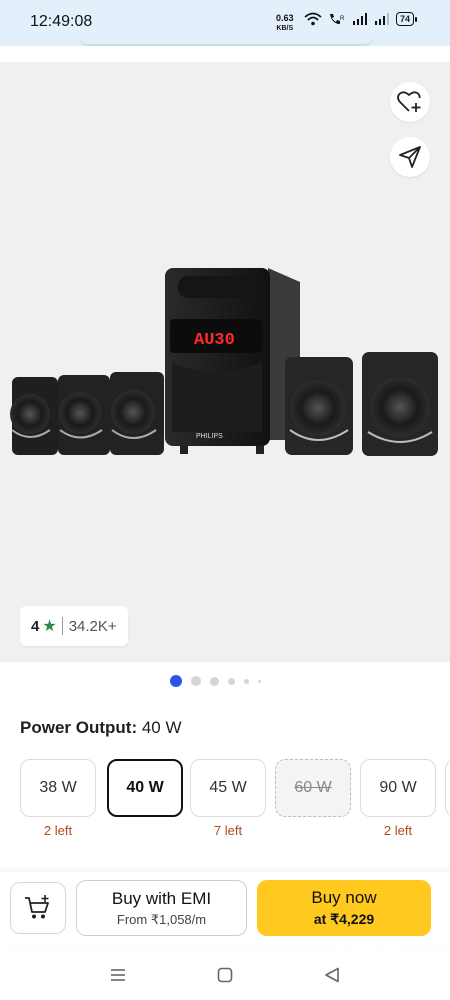 This screenshot has height=1000, width=450. I want to click on status-bar: 12:49:08 0.63 KB/S R 74, so click(225, 23).